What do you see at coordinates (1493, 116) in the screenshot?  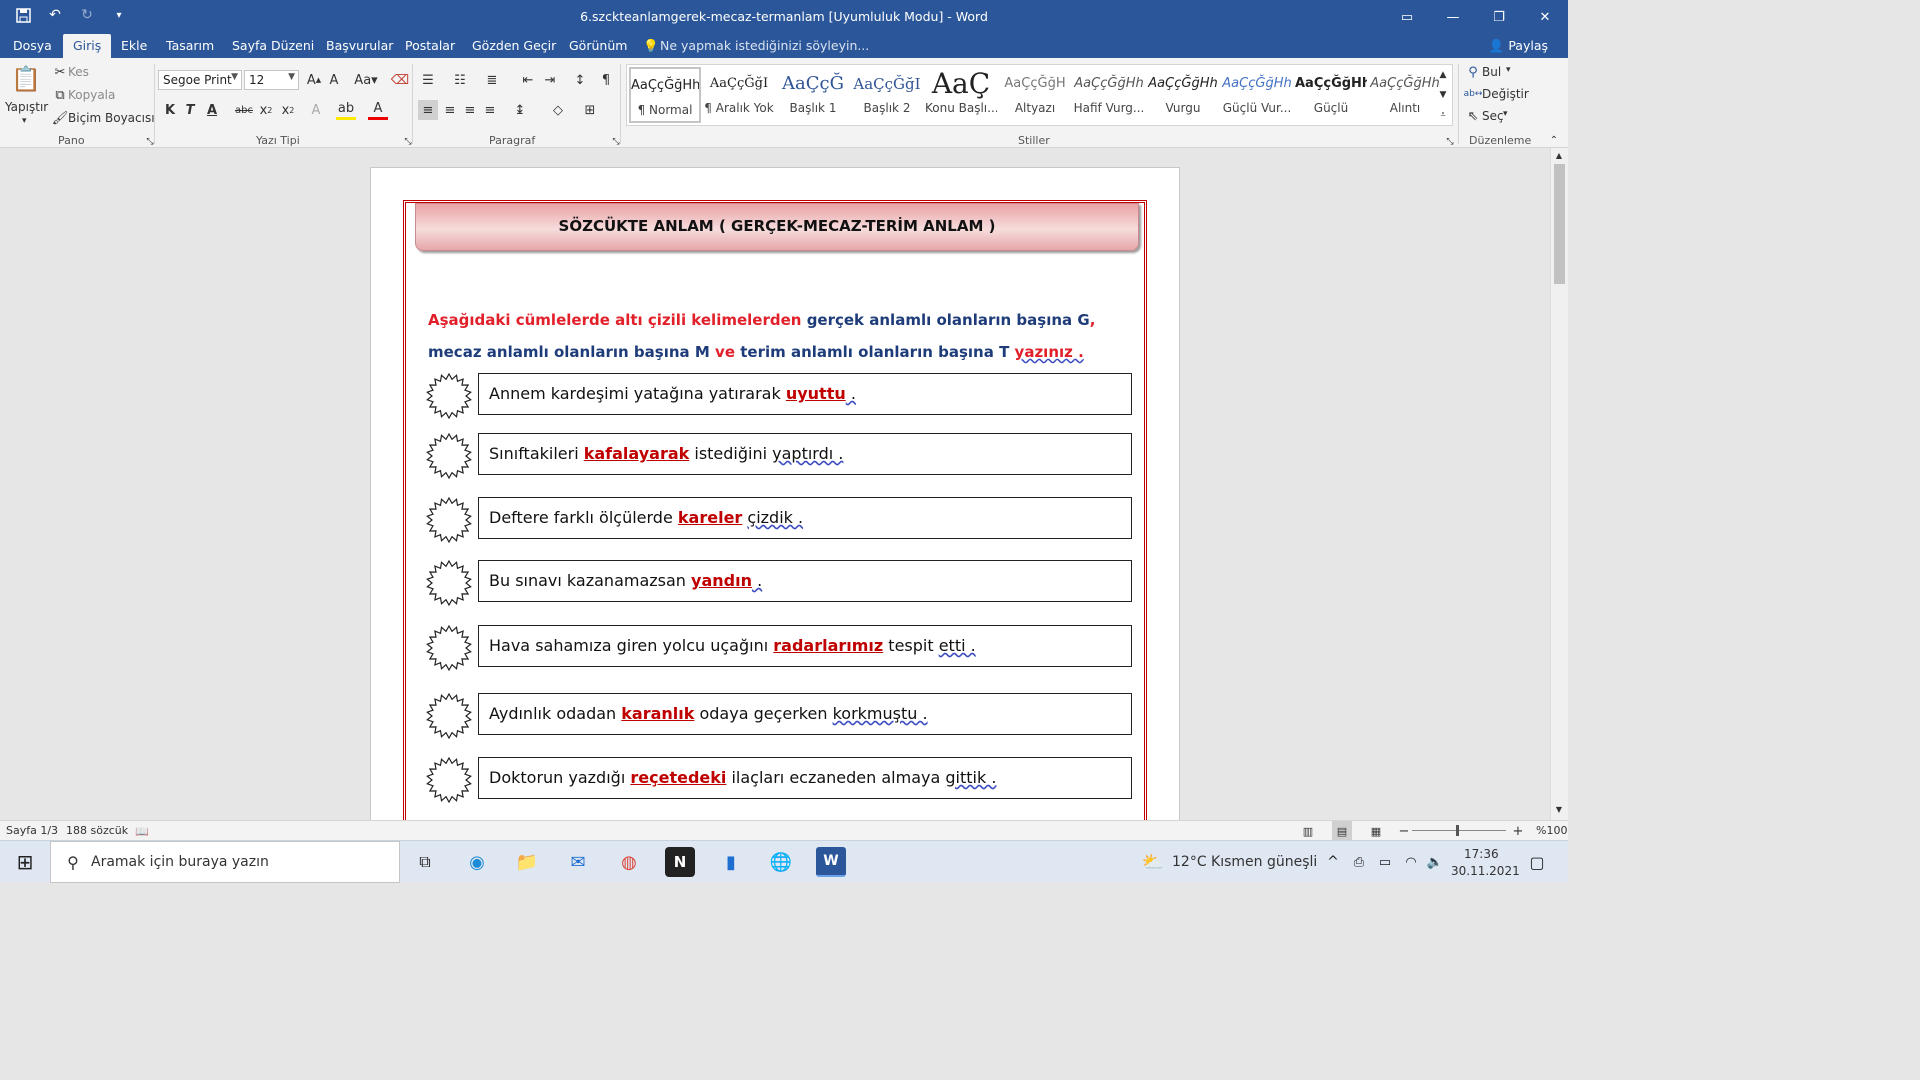 I see `select-button: Seç` at bounding box center [1493, 116].